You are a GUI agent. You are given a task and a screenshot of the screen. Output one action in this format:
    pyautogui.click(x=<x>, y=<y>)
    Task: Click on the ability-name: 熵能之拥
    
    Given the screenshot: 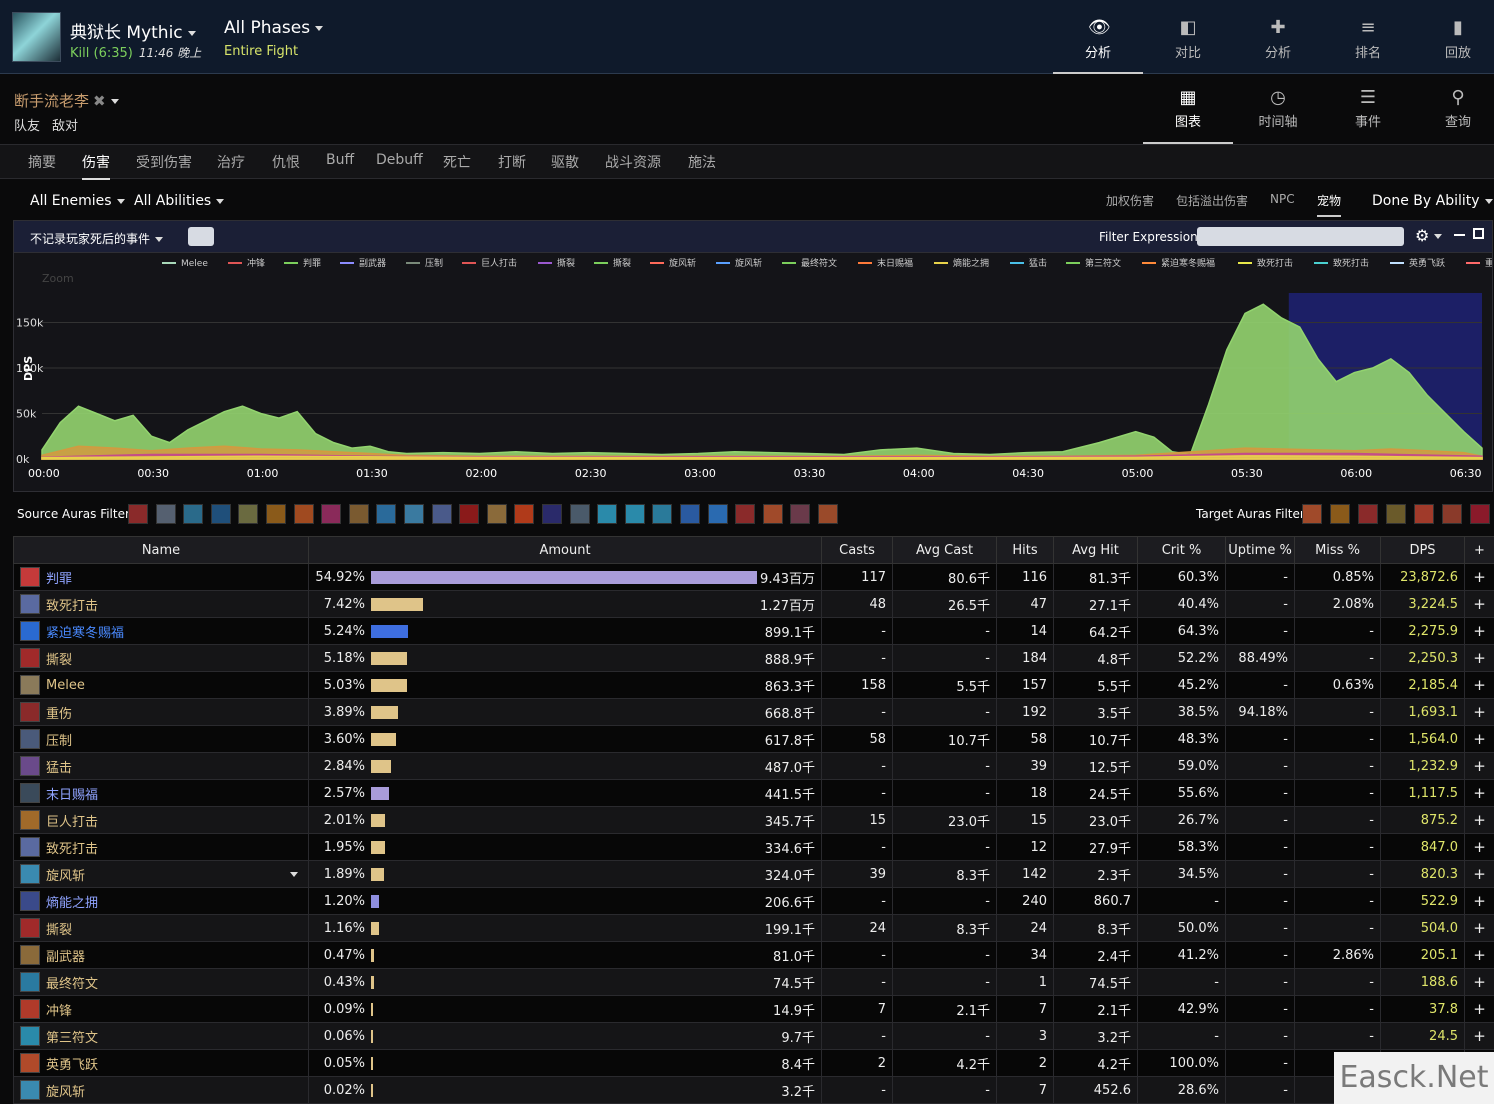 What is the action you would take?
    pyautogui.click(x=174, y=901)
    